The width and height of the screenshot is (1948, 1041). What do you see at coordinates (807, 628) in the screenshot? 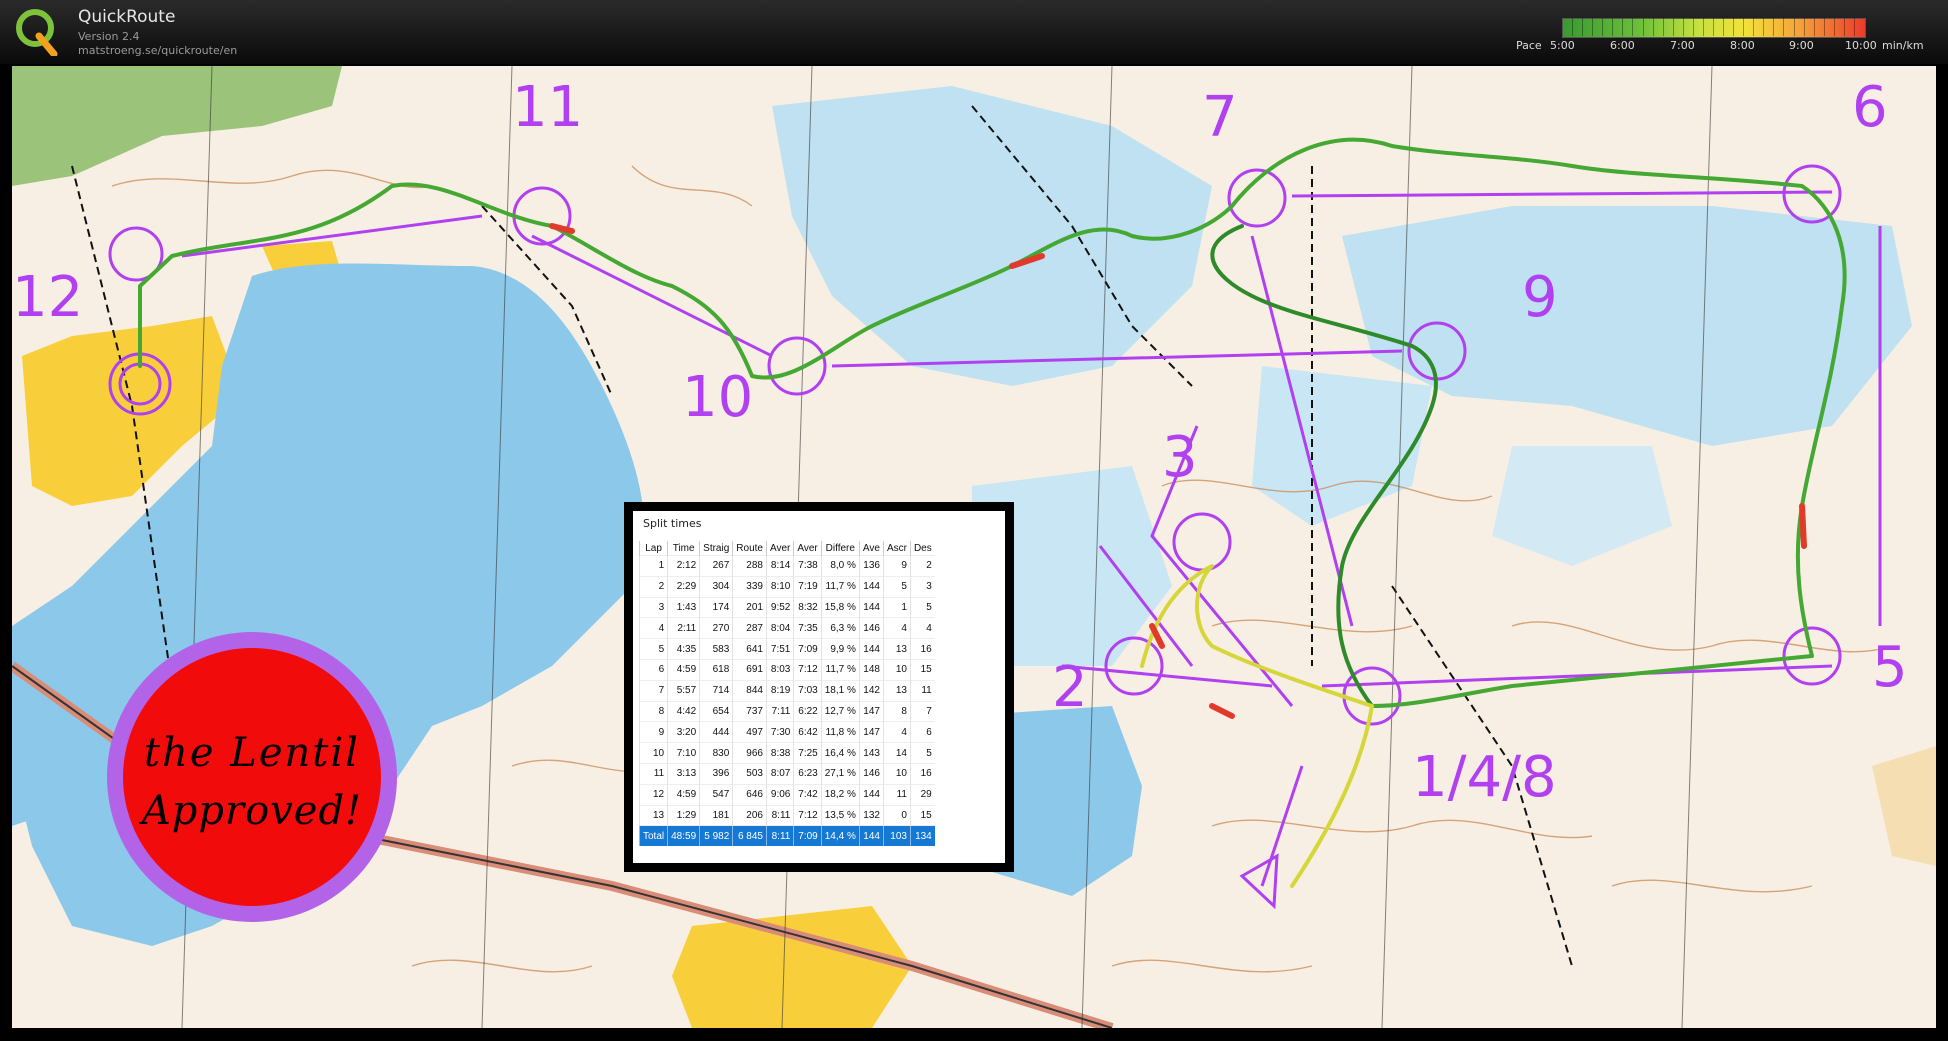
I see `table-cell: 7:35` at bounding box center [807, 628].